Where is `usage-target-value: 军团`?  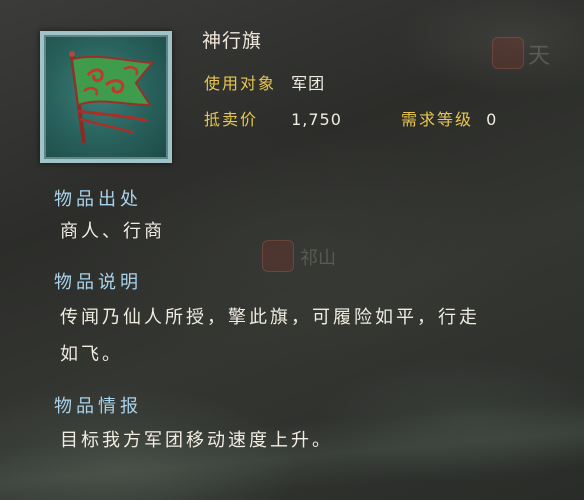 usage-target-value: 军团 is located at coordinates (308, 83).